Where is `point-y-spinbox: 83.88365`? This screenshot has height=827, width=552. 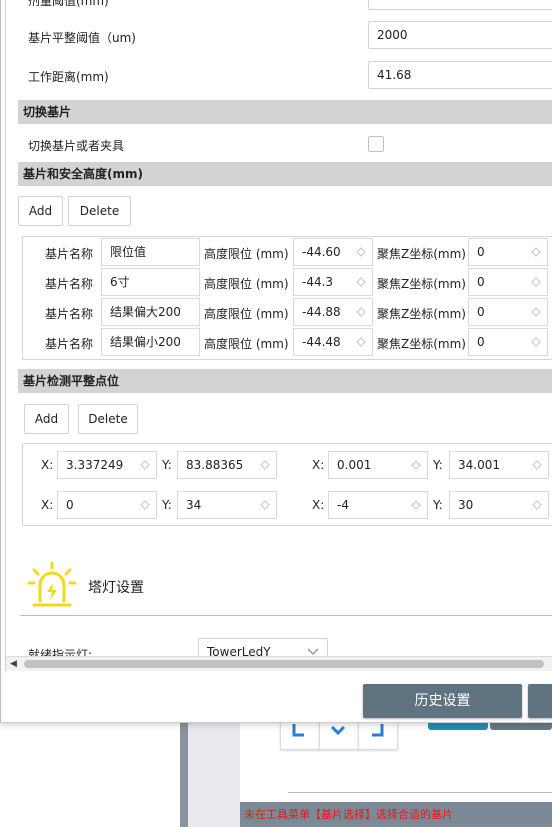 point-y-spinbox: 83.88365 is located at coordinates (227, 465).